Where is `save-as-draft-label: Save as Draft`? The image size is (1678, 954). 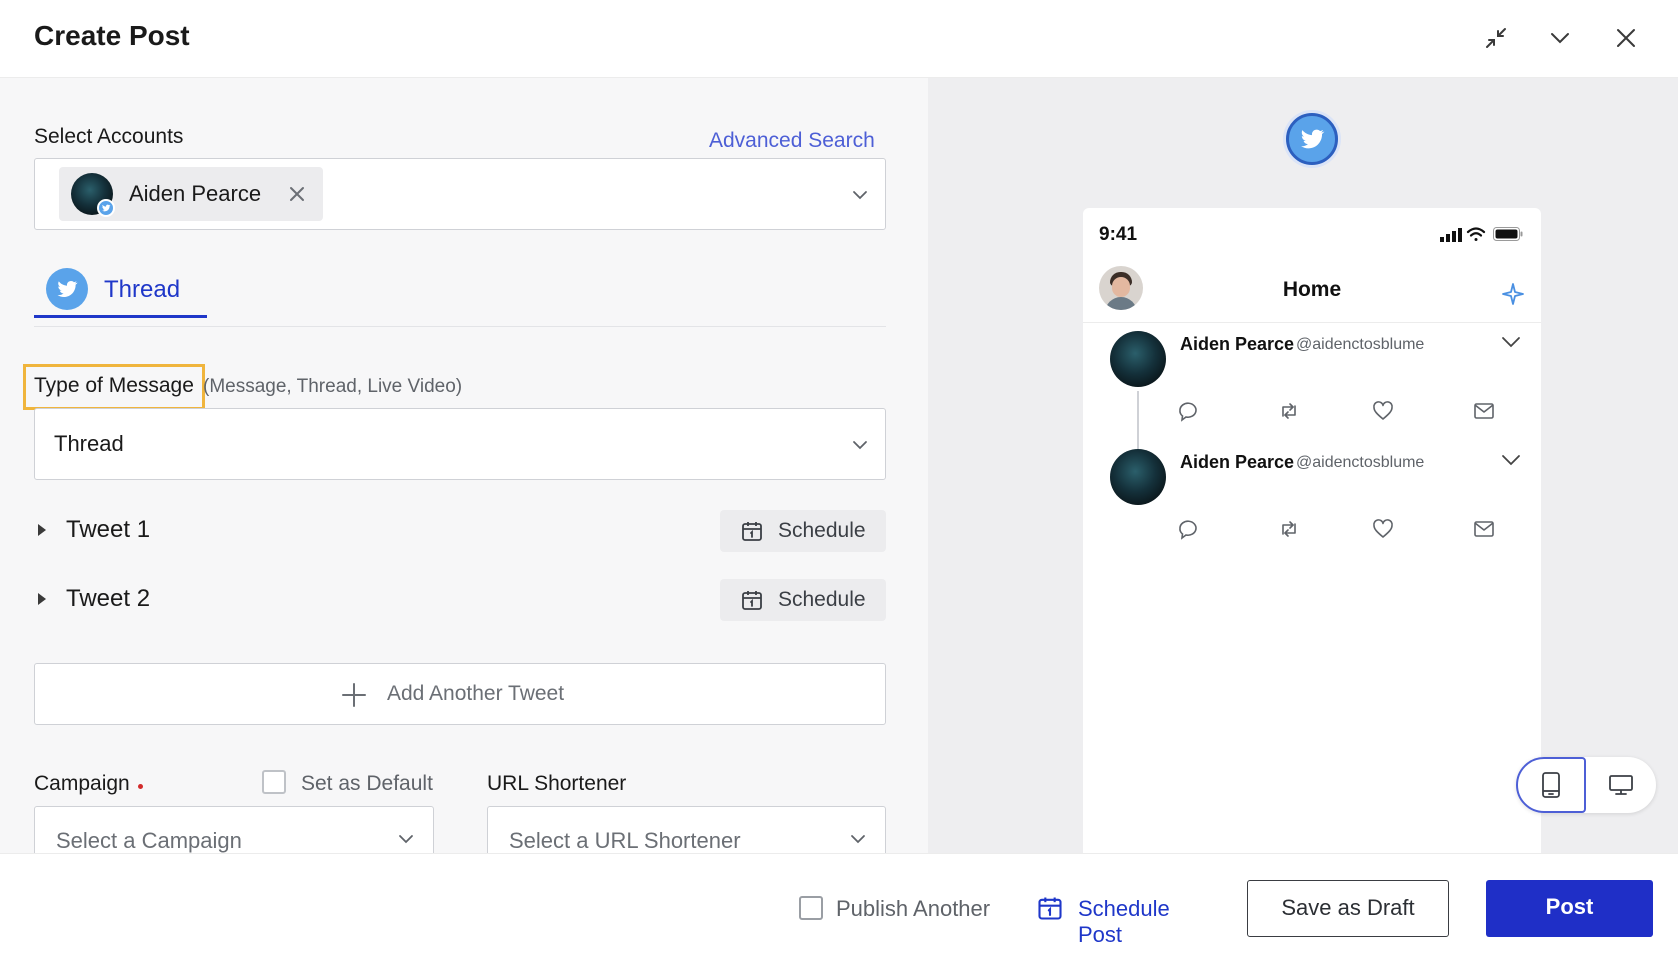
save-as-draft-label: Save as Draft is located at coordinates (1348, 907).